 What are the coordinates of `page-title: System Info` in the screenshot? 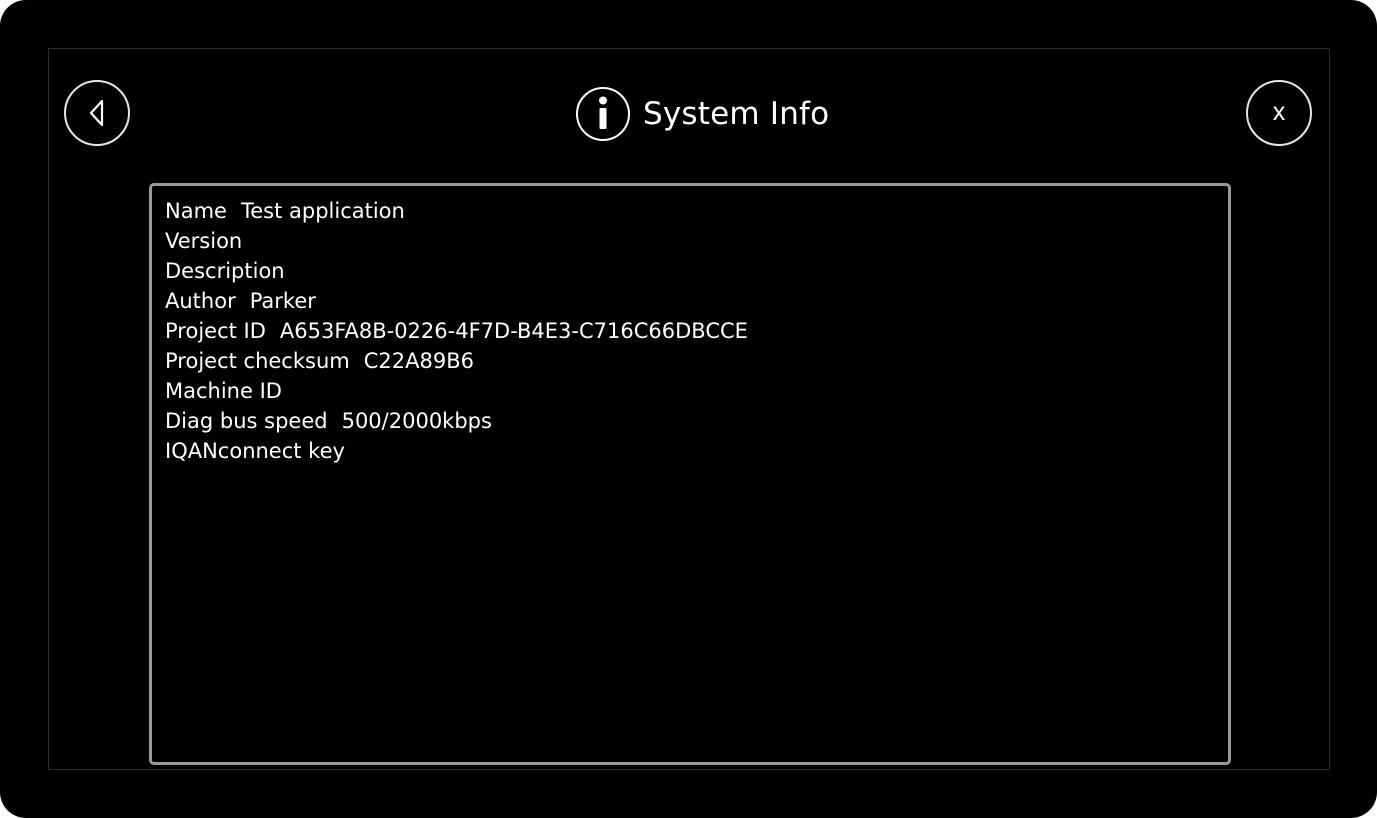 It's located at (736, 114).